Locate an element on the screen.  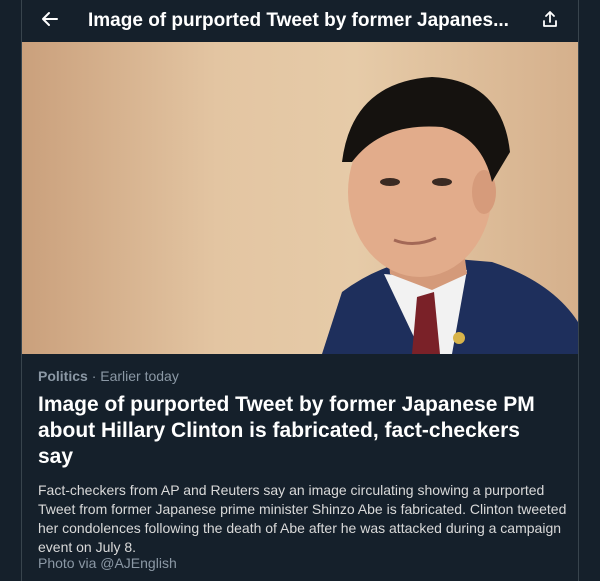
back-button is located at coordinates (50, 21).